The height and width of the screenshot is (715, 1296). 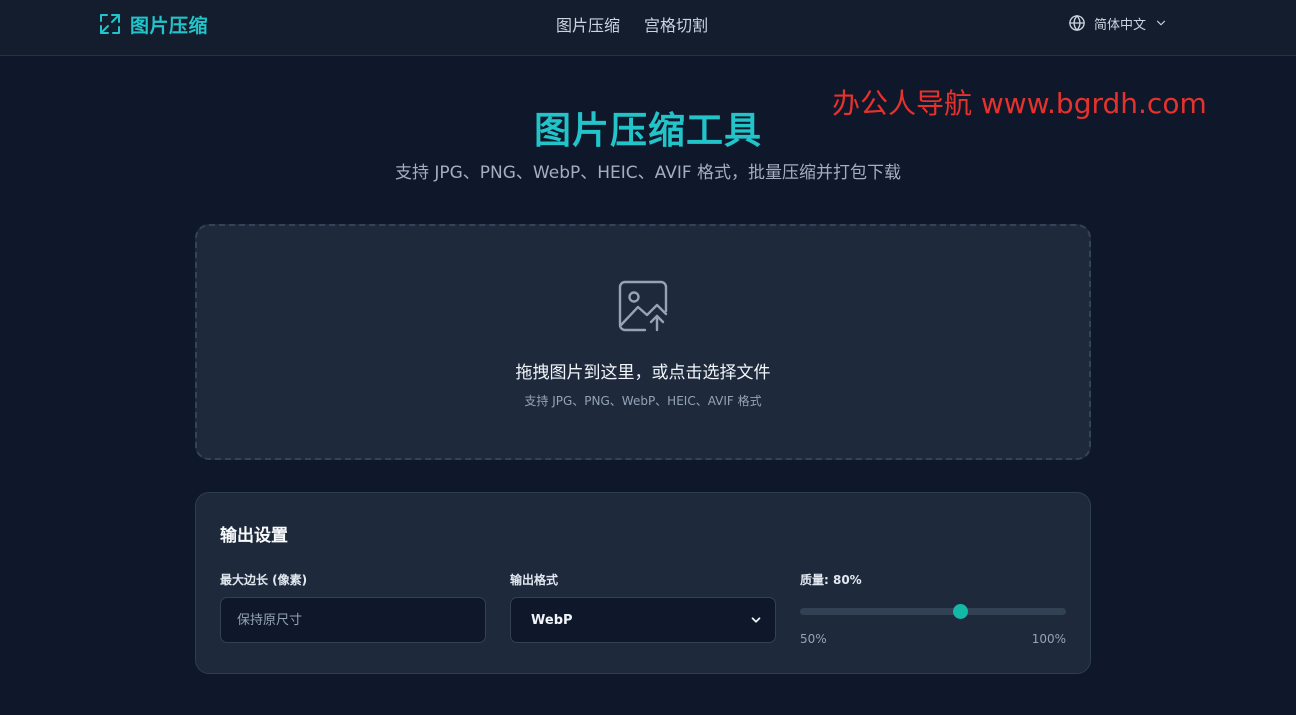 I want to click on settings-title: 输出设置, so click(x=254, y=536).